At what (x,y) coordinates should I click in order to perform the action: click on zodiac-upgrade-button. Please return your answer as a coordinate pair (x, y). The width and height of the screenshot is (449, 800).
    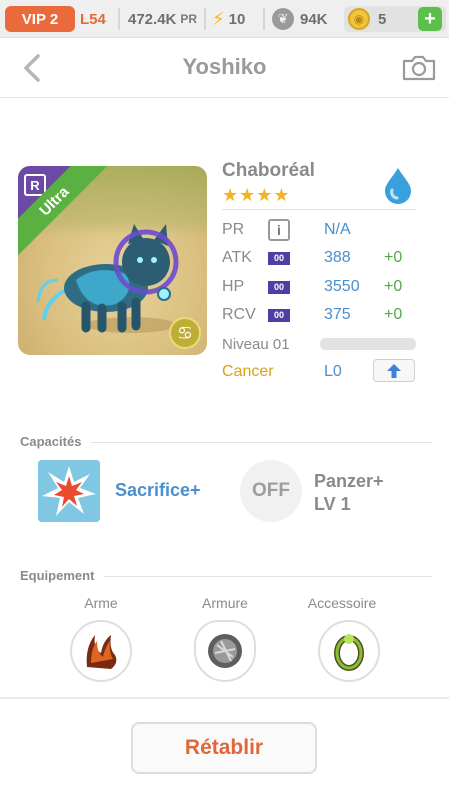
    Looking at the image, I should click on (394, 370).